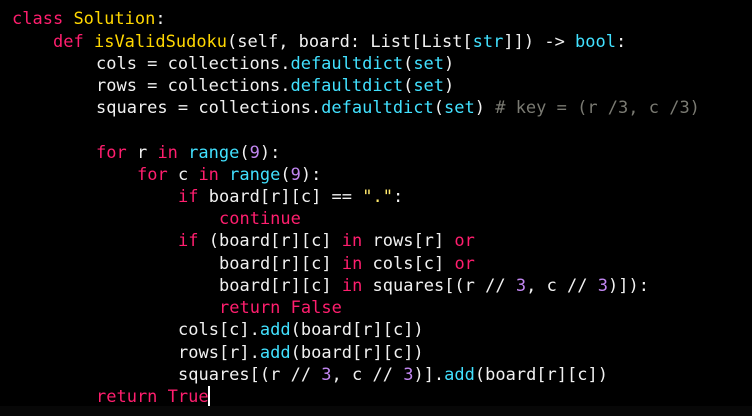 This screenshot has height=416, width=752. I want to click on code-line-15: cols[c].add(board[r][c]), so click(301, 330).